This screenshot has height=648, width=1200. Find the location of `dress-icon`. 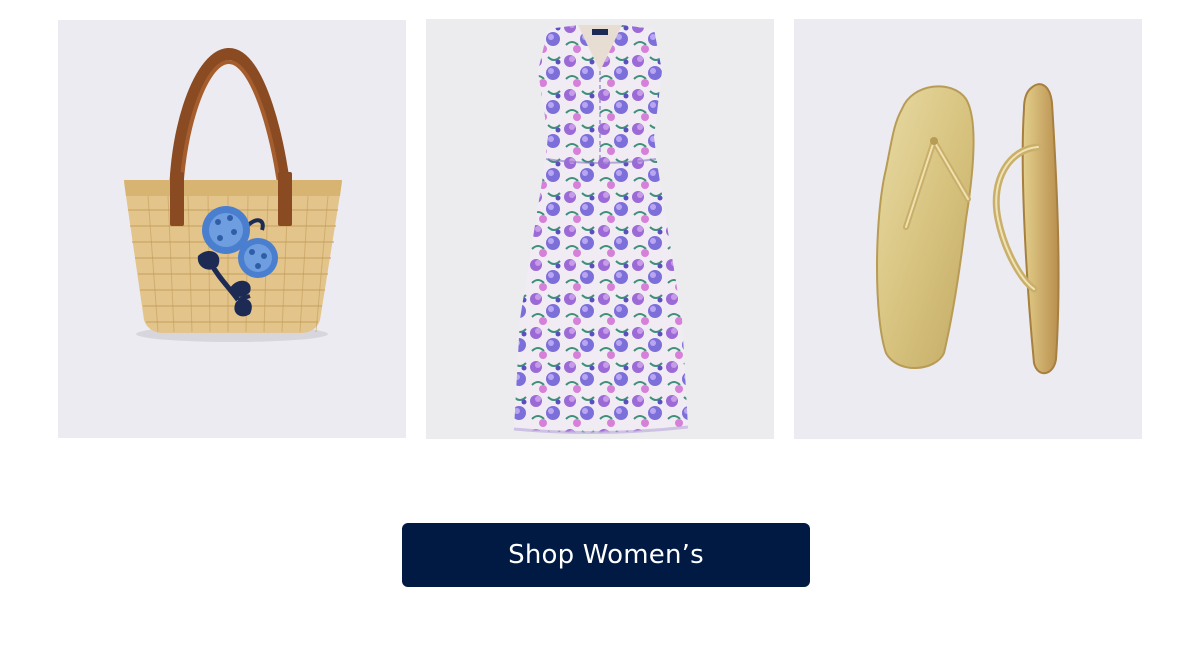

dress-icon is located at coordinates (601, 230).